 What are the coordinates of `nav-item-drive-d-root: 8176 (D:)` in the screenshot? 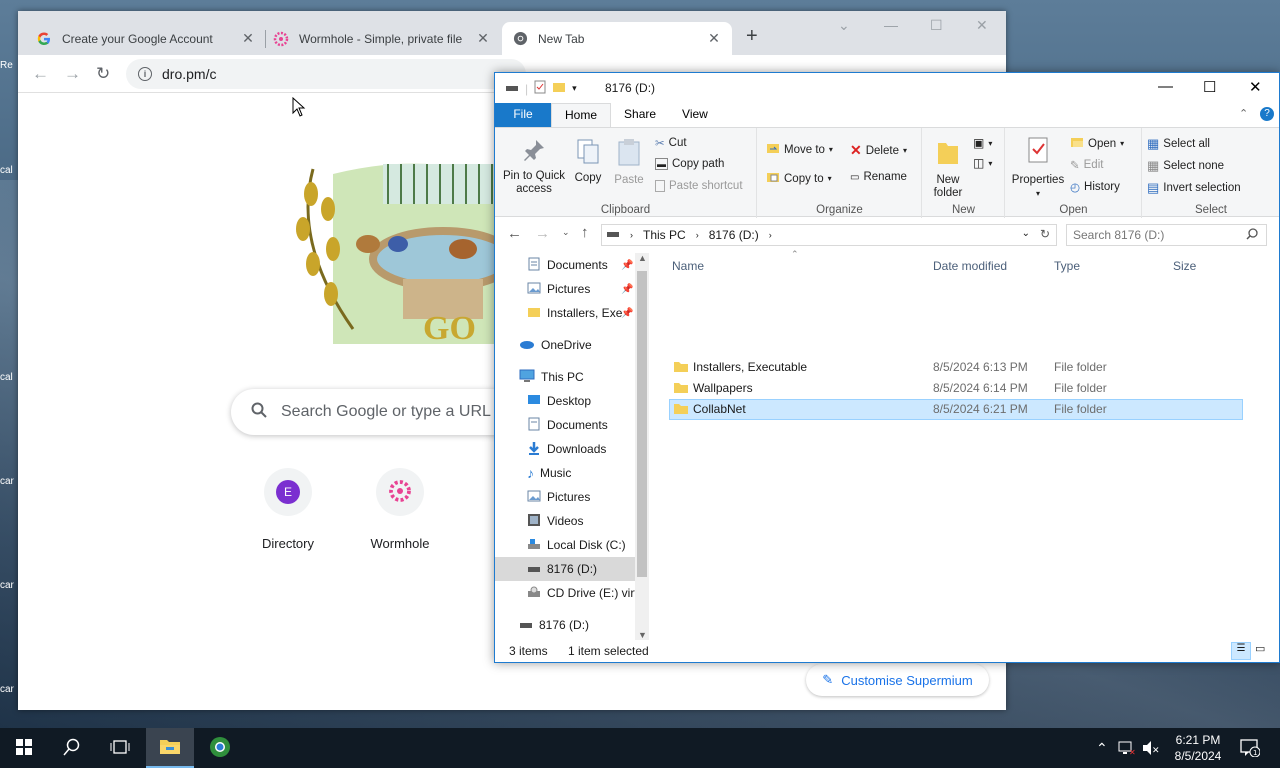 It's located at (565, 625).